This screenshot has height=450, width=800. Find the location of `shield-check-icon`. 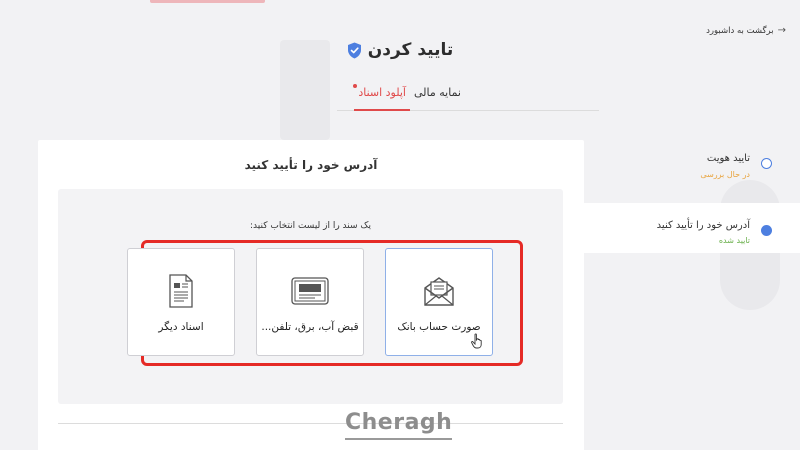

shield-check-icon is located at coordinates (354, 50).